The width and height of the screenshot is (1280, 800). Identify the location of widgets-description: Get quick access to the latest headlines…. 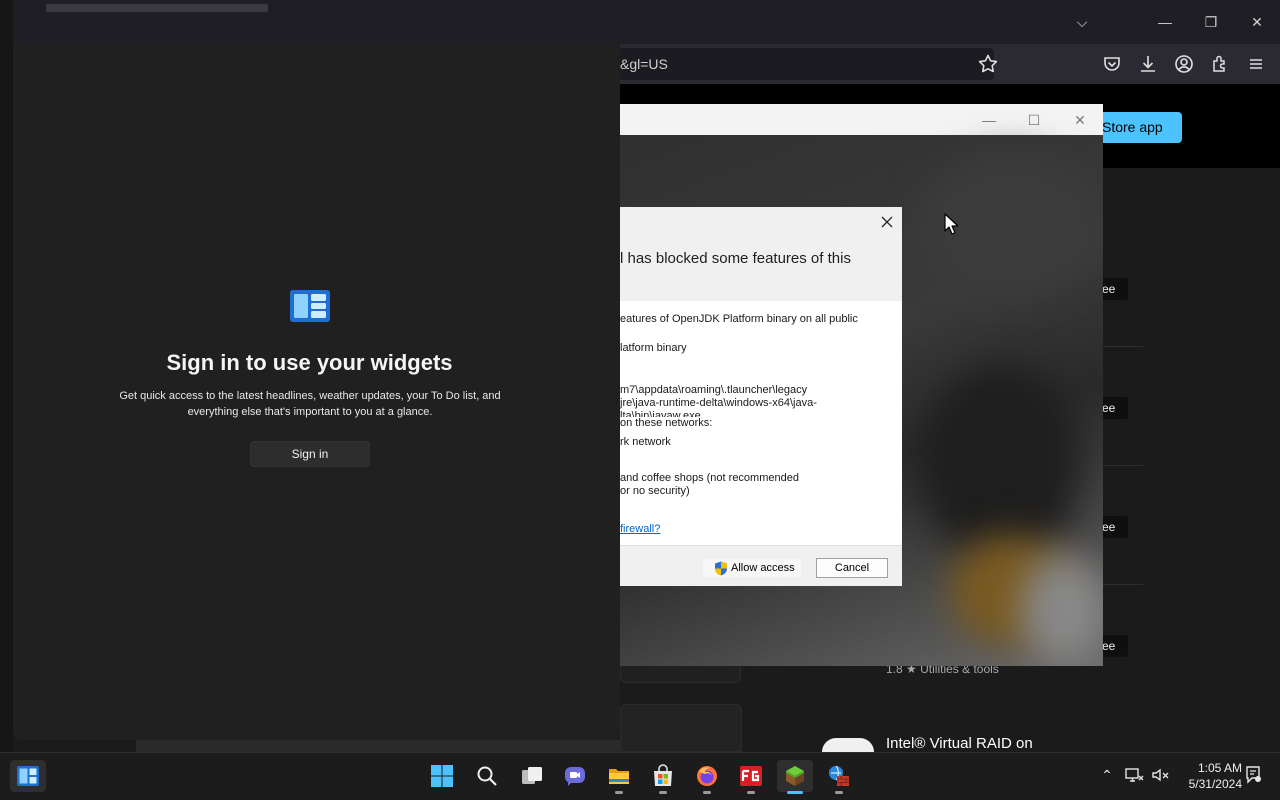
(310, 404).